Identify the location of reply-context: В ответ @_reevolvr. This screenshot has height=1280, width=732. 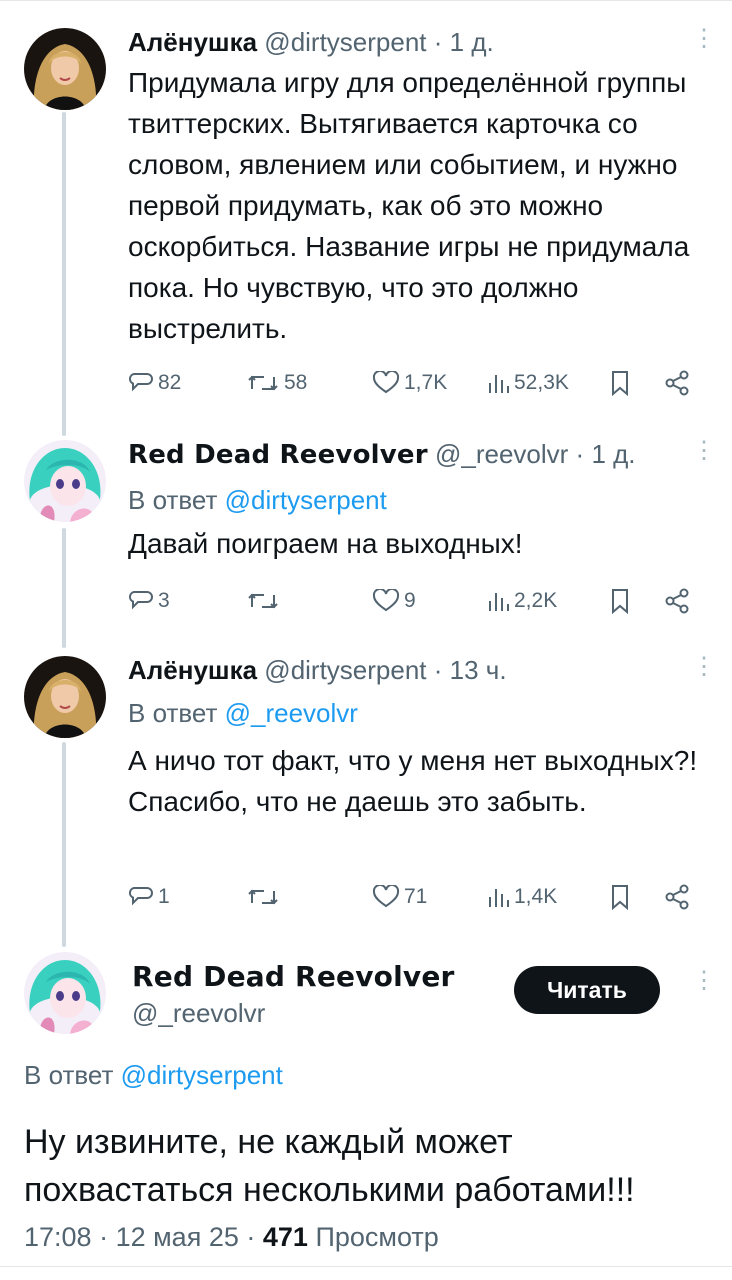
(415, 713).